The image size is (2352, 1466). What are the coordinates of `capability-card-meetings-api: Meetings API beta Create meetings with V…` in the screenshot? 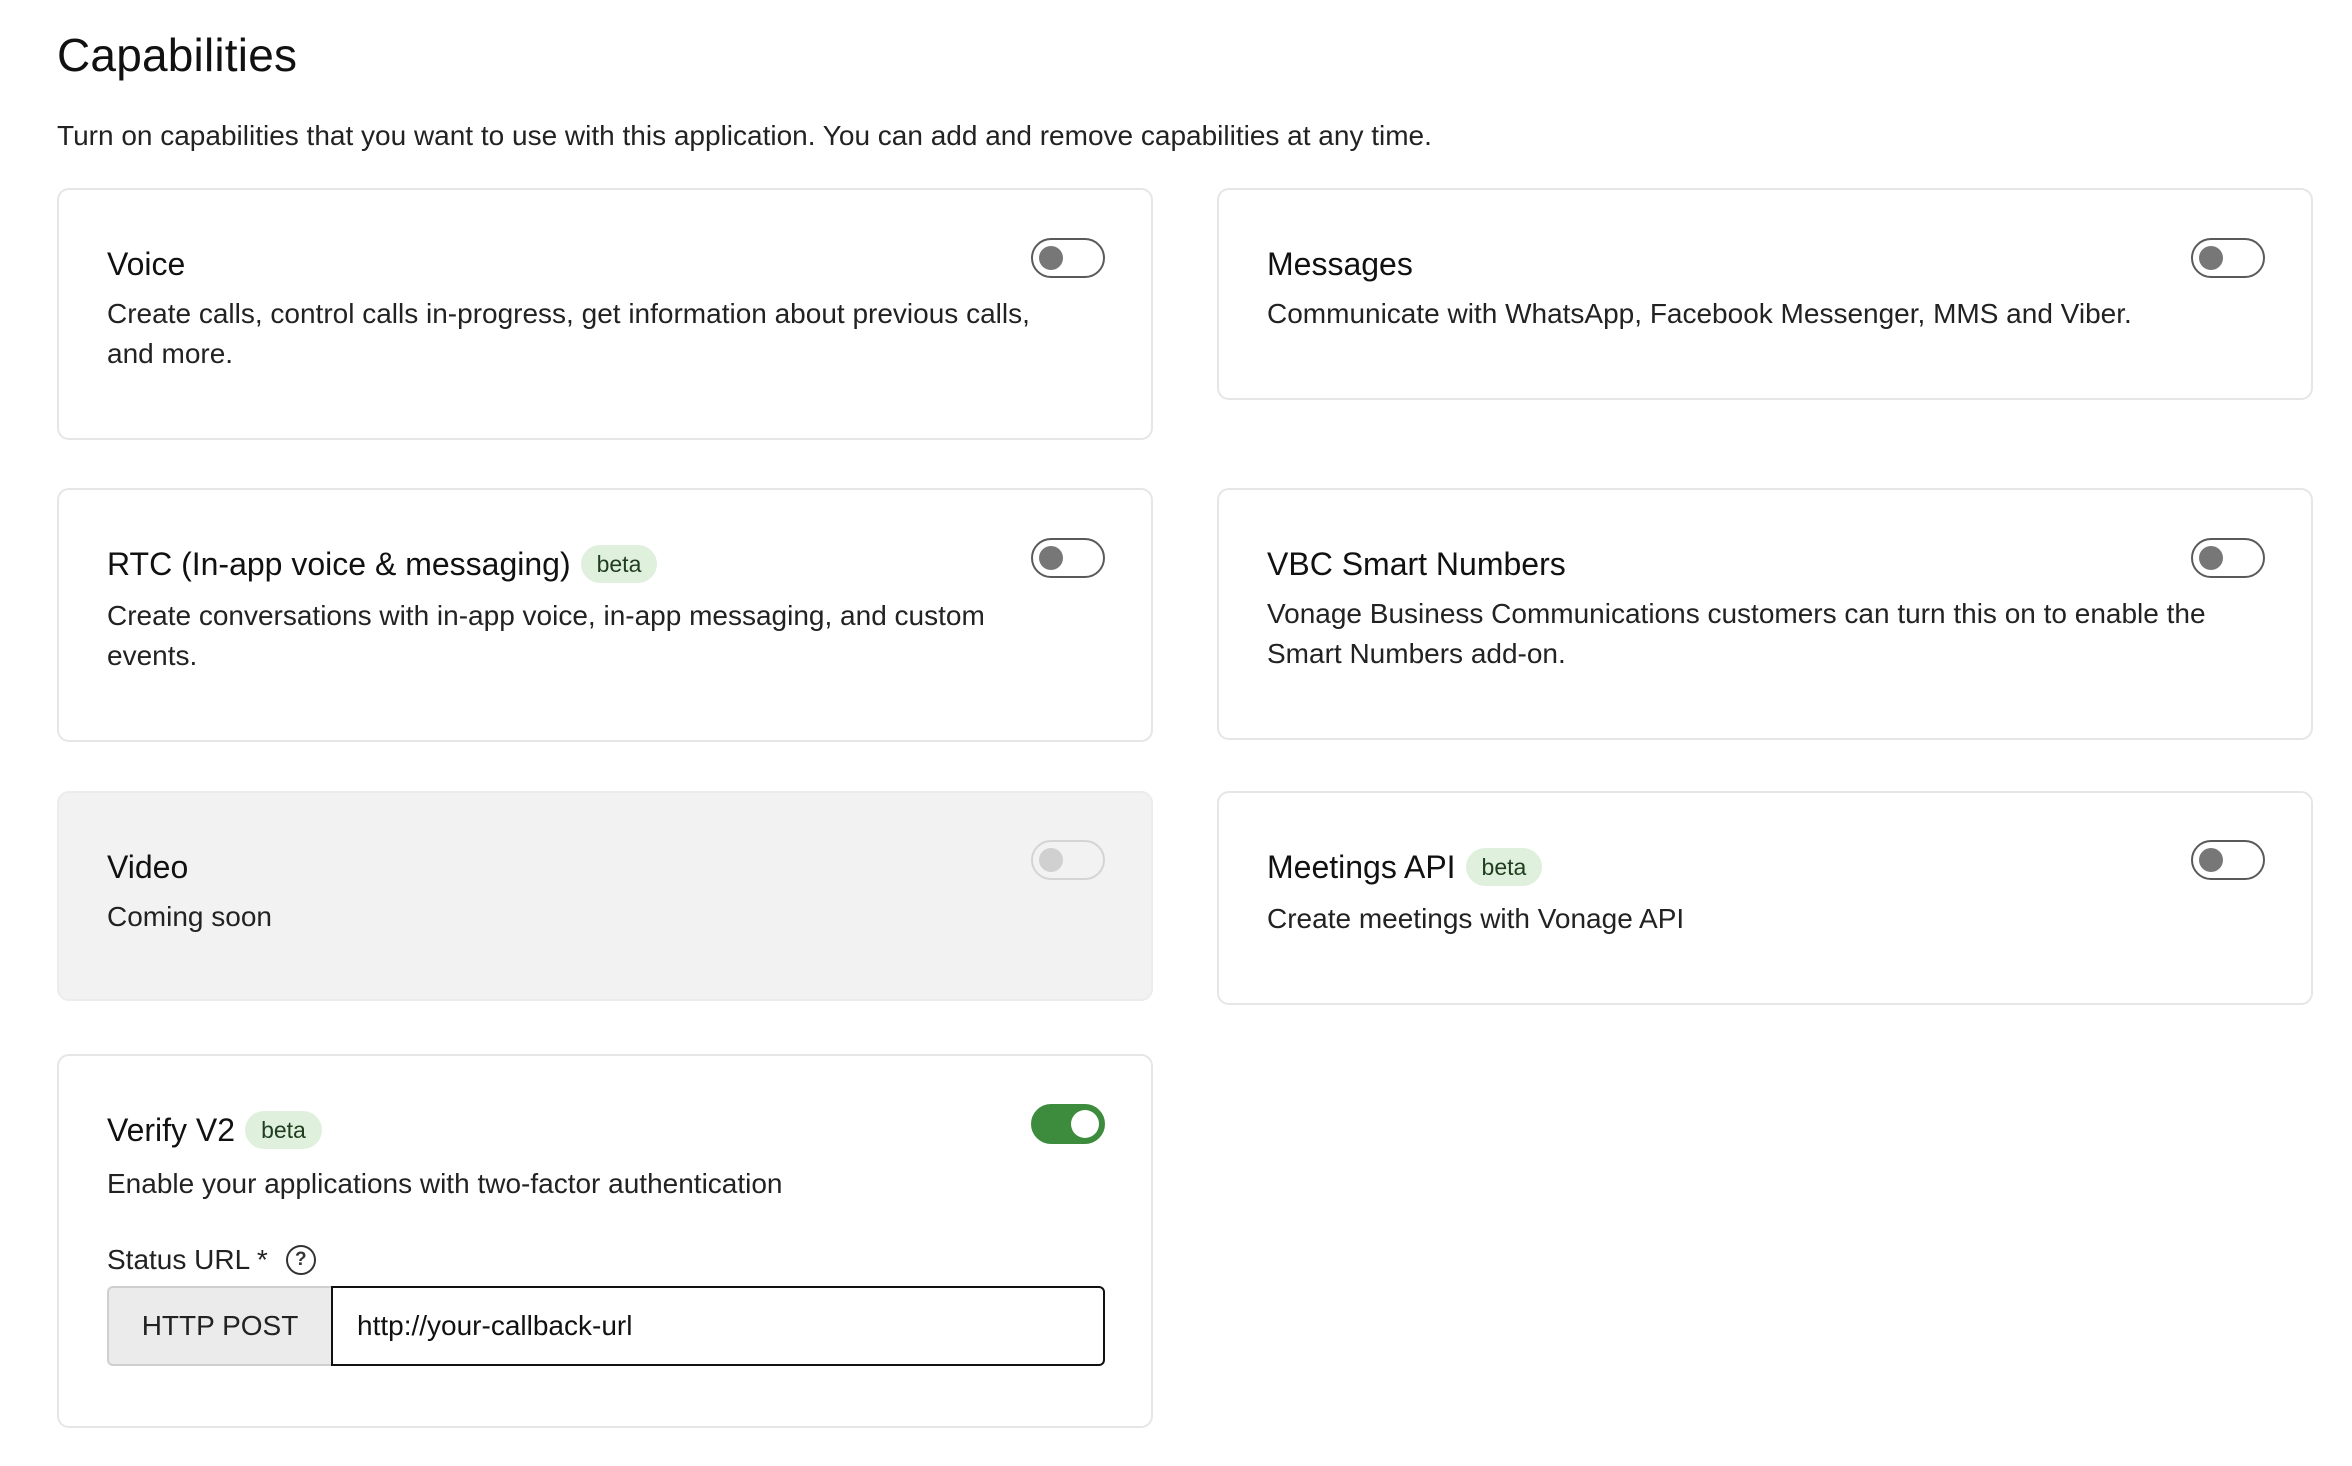 It's located at (1765, 898).